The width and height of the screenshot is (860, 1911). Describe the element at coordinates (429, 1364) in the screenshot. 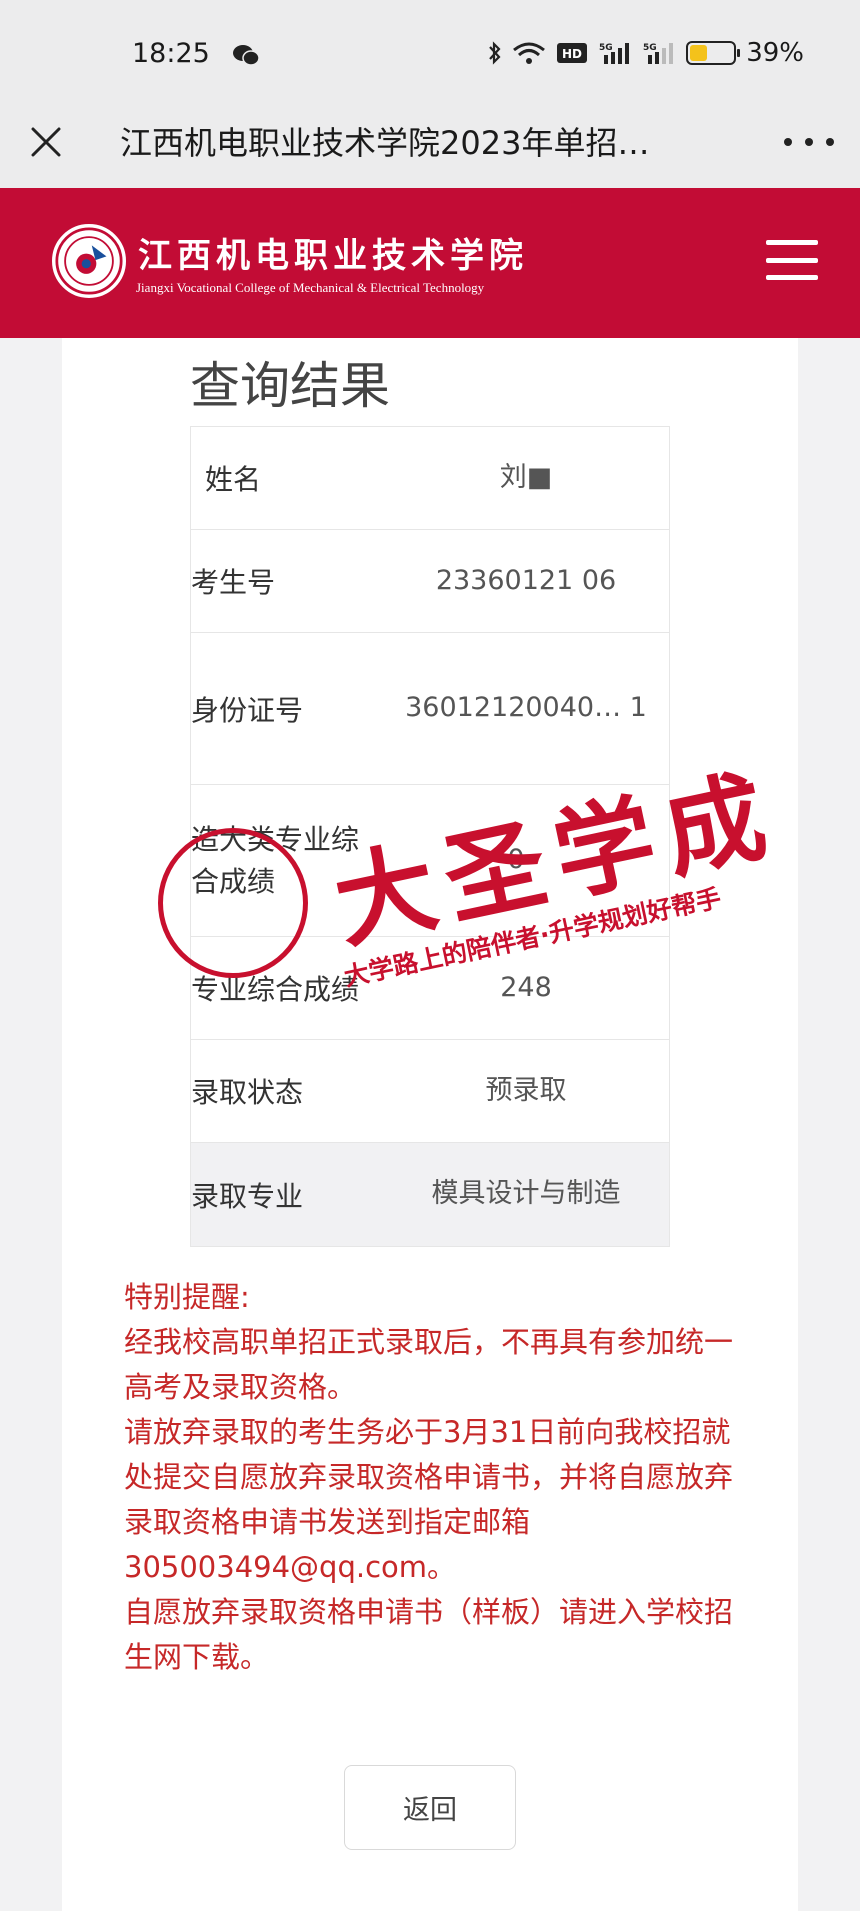

I see `notice-paragraph: 经我校高职单招正式录取后，不再具有参加统一高考及录取资格。` at that location.